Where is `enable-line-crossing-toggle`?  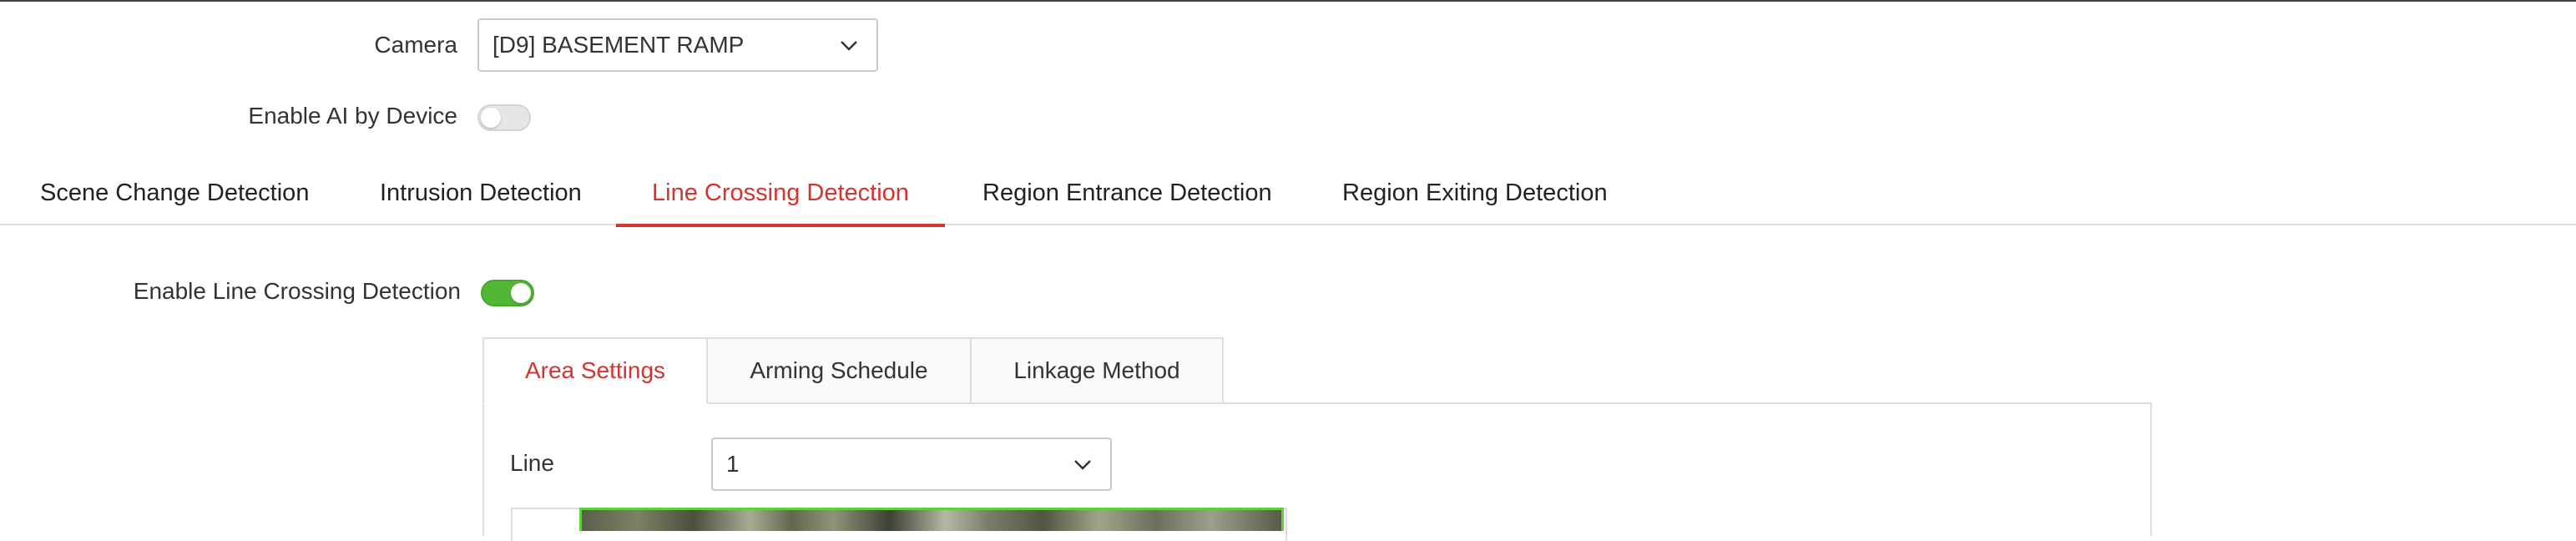
enable-line-crossing-toggle is located at coordinates (507, 293).